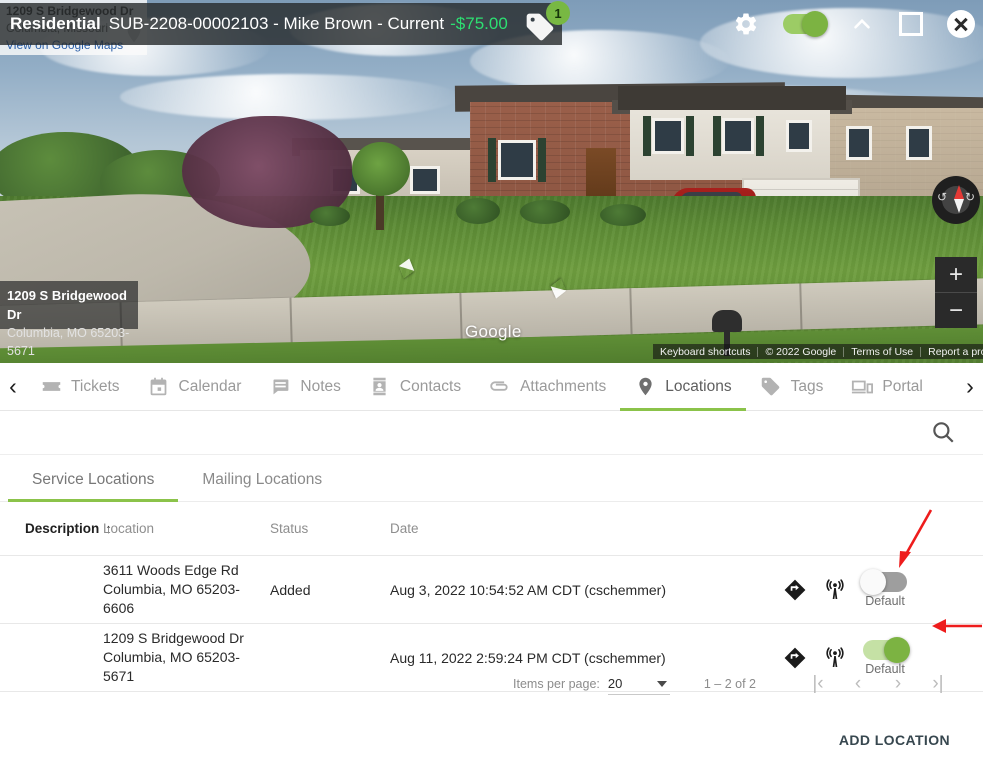 This screenshot has height=765, width=983. I want to click on map-pin-icon, so click(645, 387).